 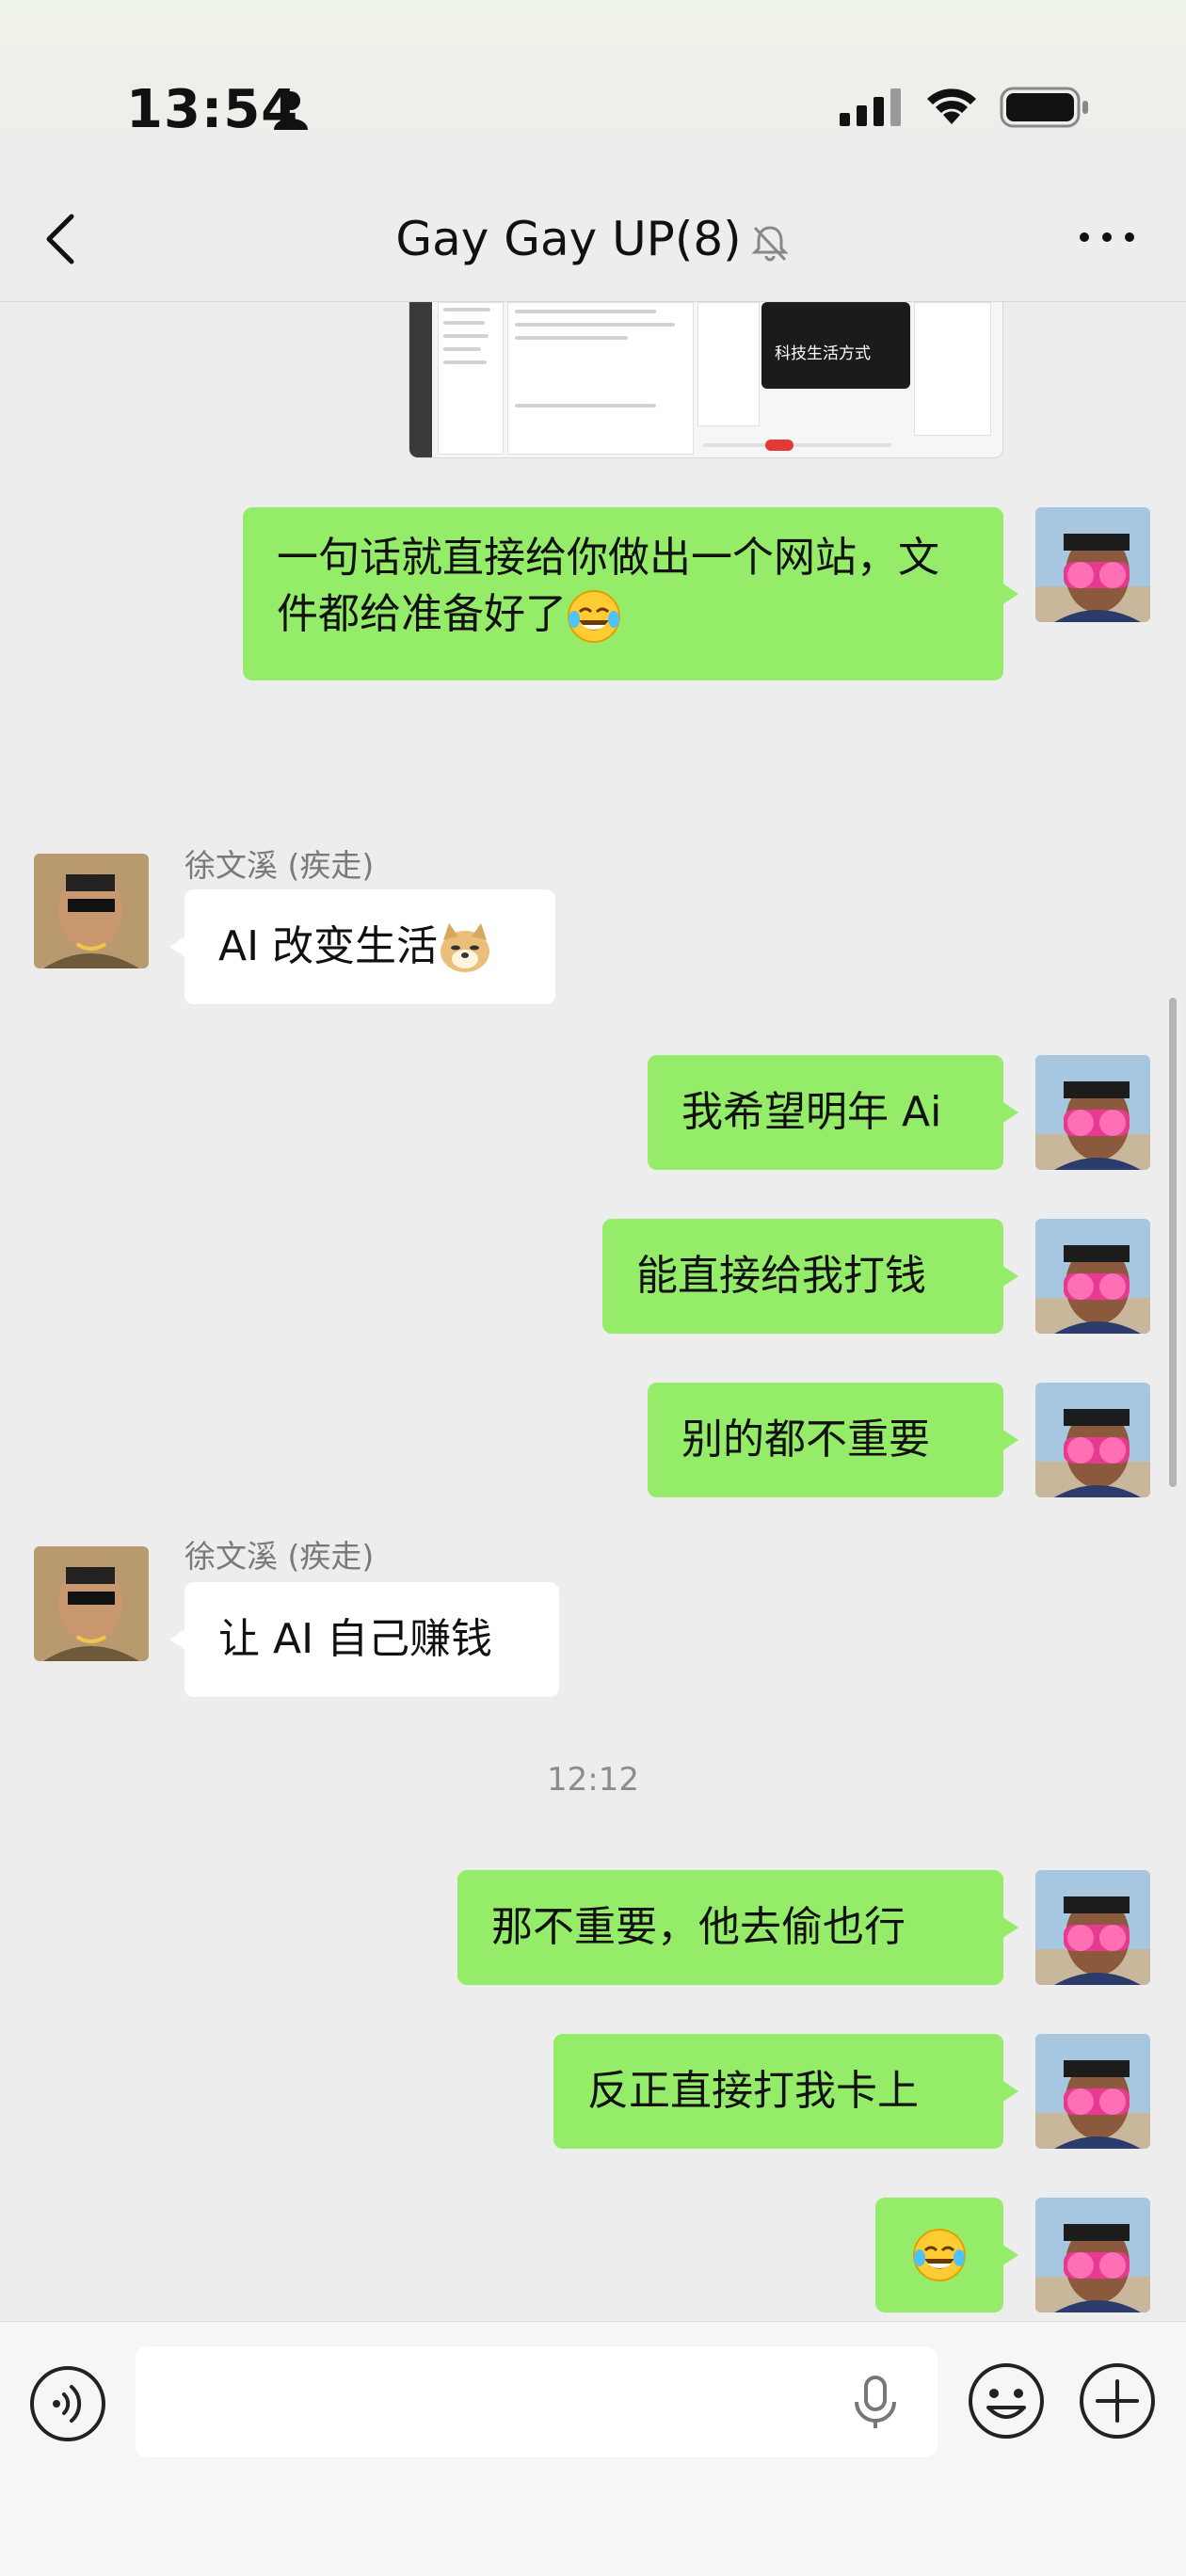 I want to click on message-text: 让 AI 自己赚钱, so click(x=355, y=1639).